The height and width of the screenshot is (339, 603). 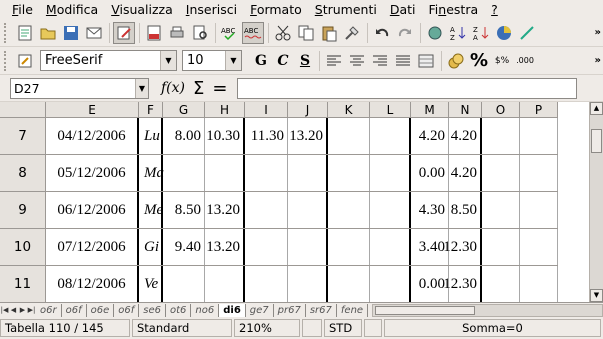 I want to click on column-header-k: K, so click(x=349, y=110).